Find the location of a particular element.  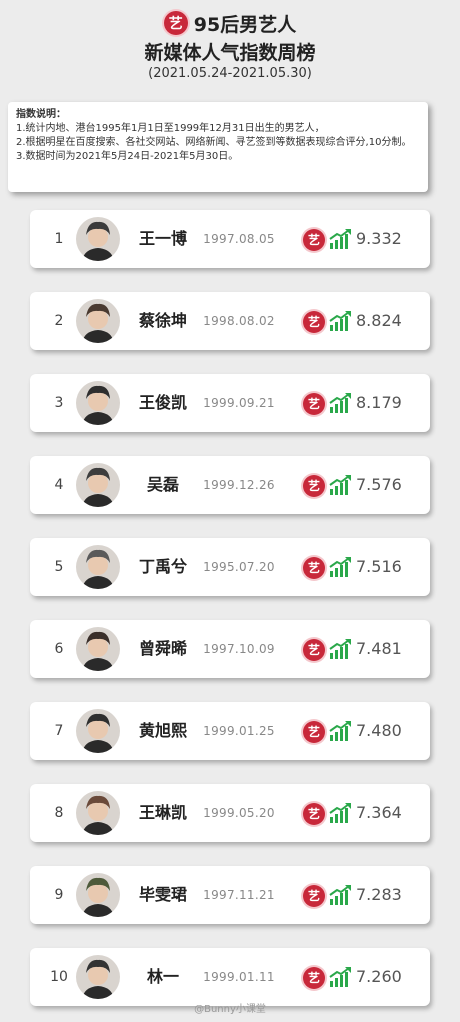

popularity-score: 8.179 is located at coordinates (379, 402).